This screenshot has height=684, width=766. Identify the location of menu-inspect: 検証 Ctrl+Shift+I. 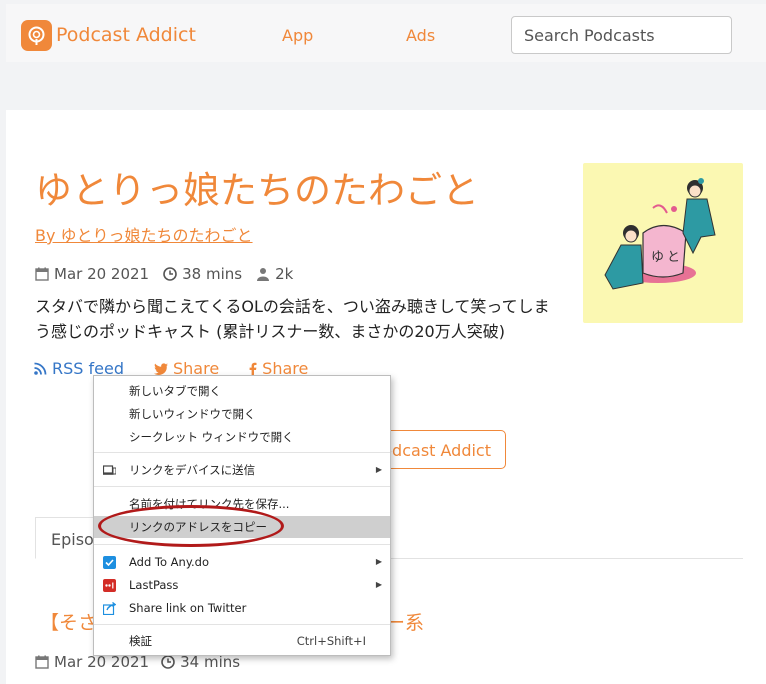
(242, 641).